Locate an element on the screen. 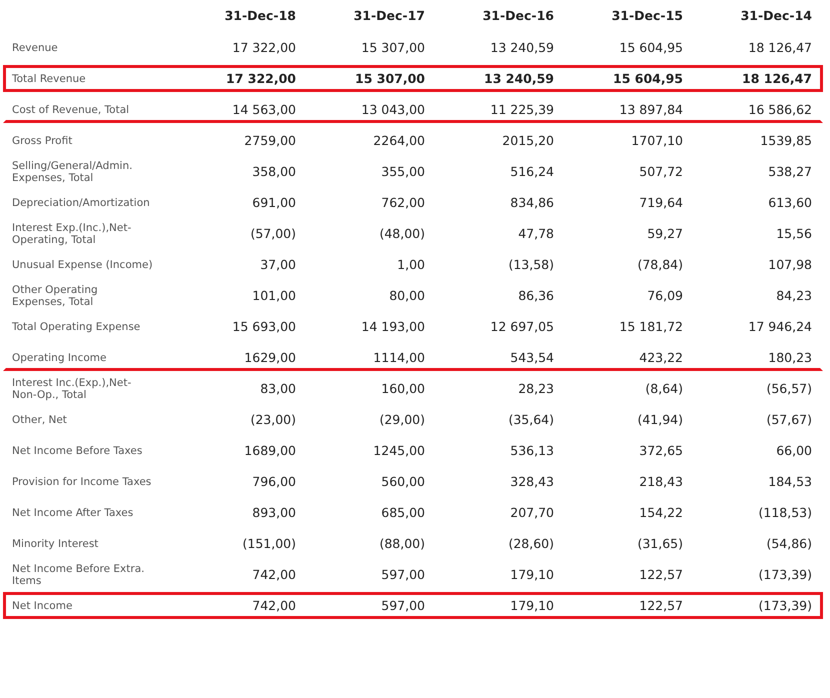  row-label: Net Income Before Extra. Items is located at coordinates (79, 574).